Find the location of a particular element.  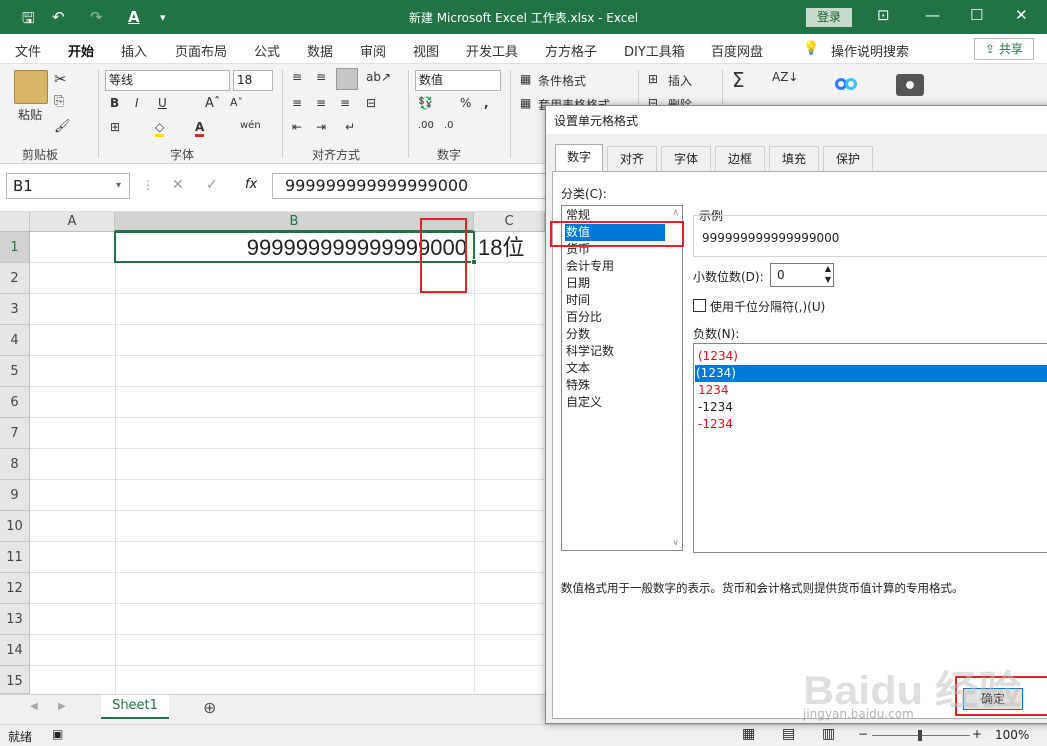

tab-baidu-netdisk: 百度网盘 is located at coordinates (737, 50).